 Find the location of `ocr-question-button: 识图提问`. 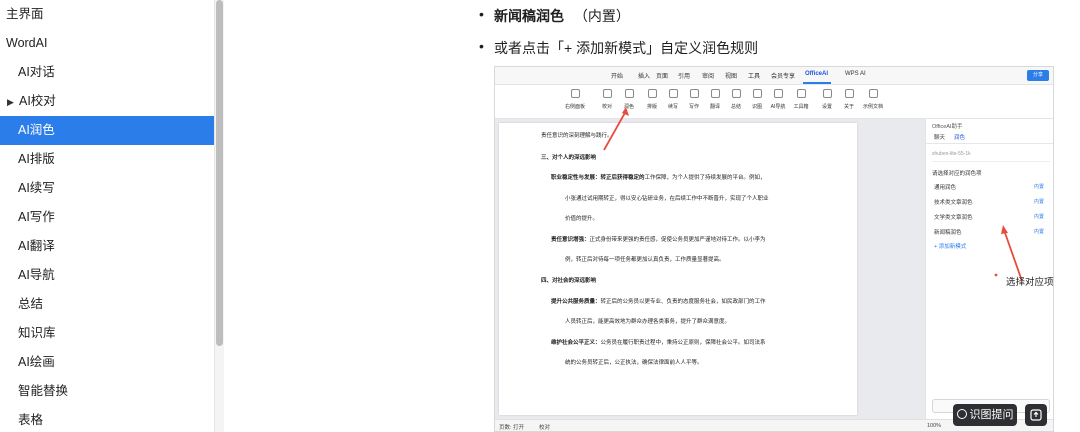

ocr-question-button: 识图提问 is located at coordinates (985, 415).